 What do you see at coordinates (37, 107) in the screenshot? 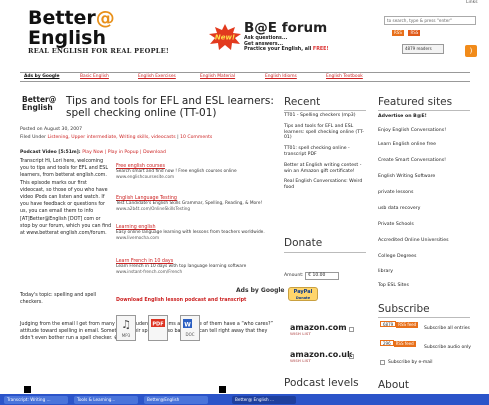
I see `mini-logo-line-2: English` at bounding box center [37, 107].